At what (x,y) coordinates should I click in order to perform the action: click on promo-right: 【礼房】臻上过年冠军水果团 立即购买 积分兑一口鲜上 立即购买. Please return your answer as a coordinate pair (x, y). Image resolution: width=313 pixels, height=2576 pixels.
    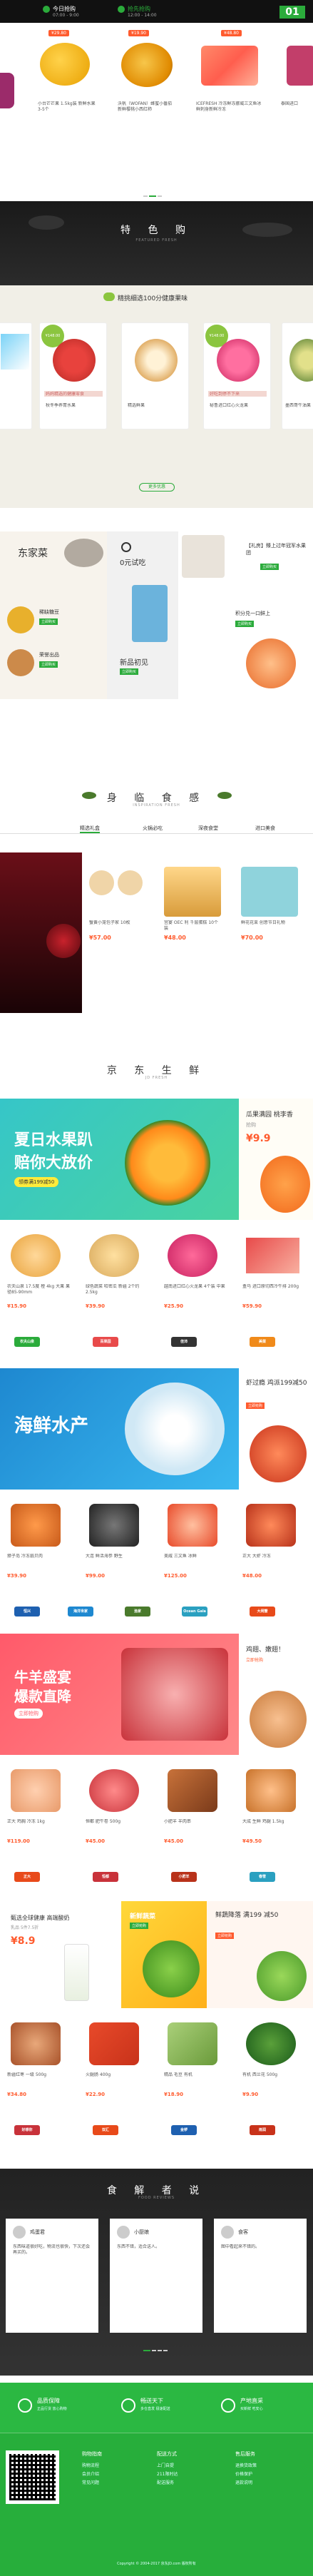
    Looking at the image, I should click on (245, 615).